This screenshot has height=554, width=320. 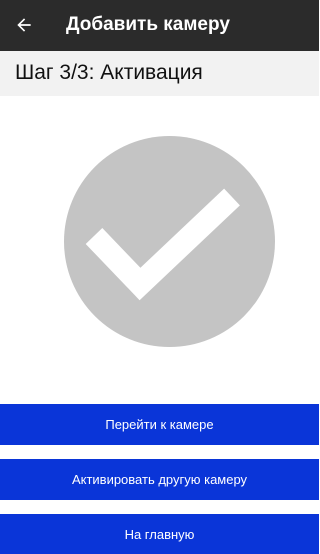 I want to click on page-title: Добавить камеру, so click(x=148, y=24).